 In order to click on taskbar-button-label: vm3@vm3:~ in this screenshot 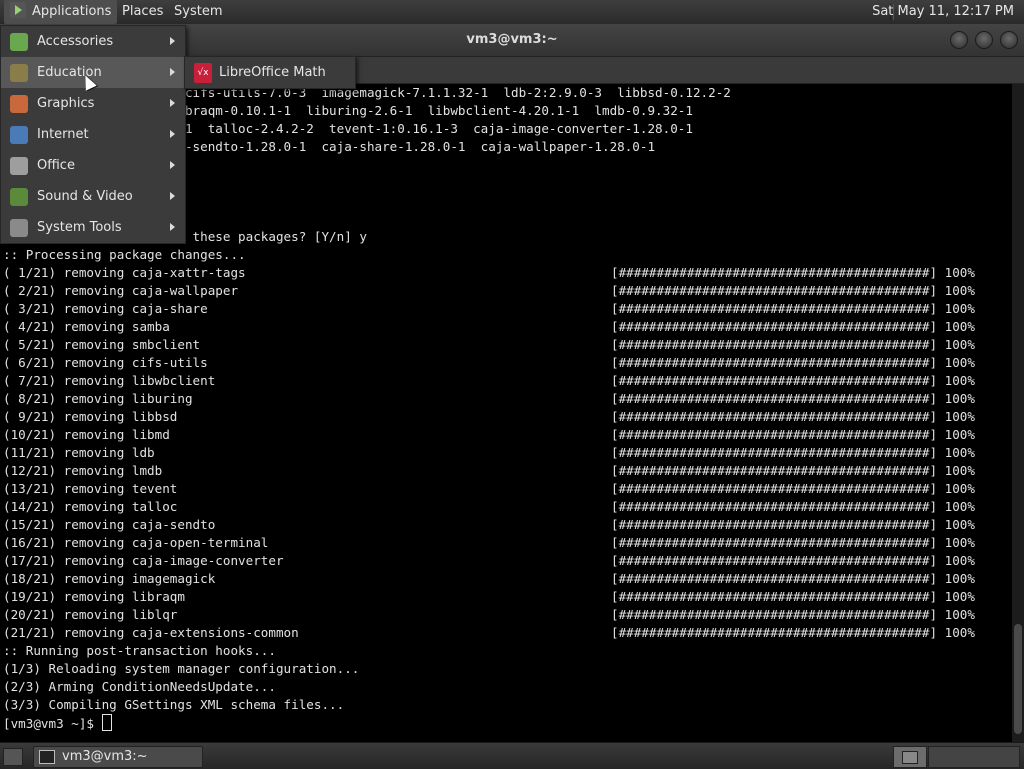, I will do `click(105, 756)`.